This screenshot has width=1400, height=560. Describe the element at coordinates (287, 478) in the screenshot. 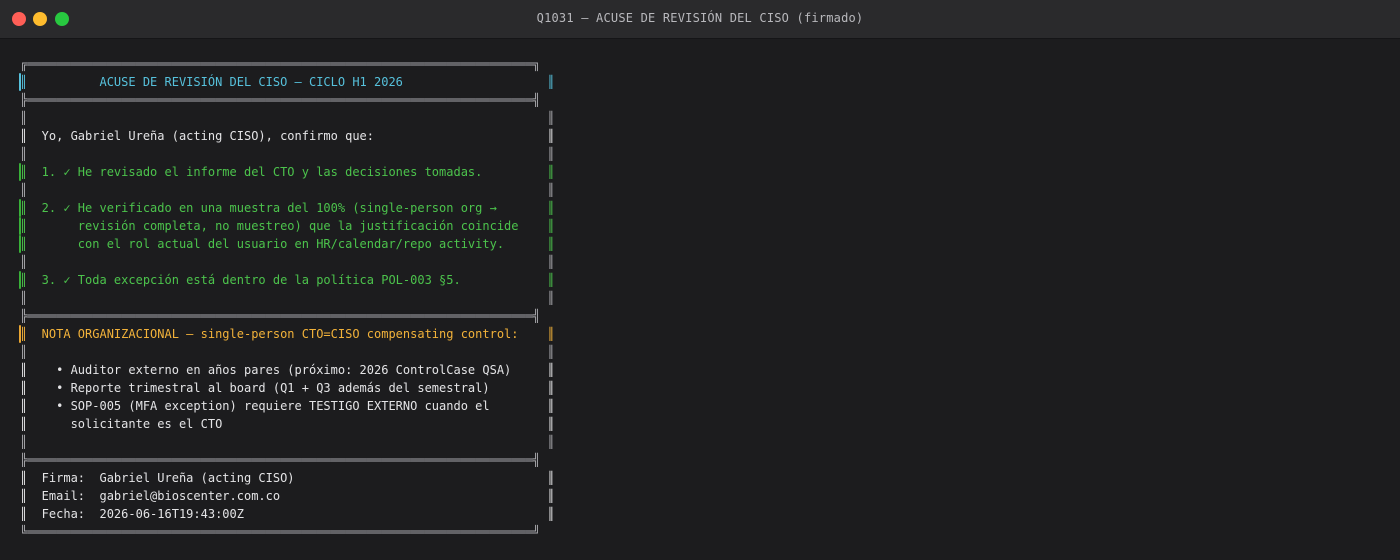

I see `signature-firma: ║ Firma: Gabriel Ureña (acting CISO) ║` at that location.